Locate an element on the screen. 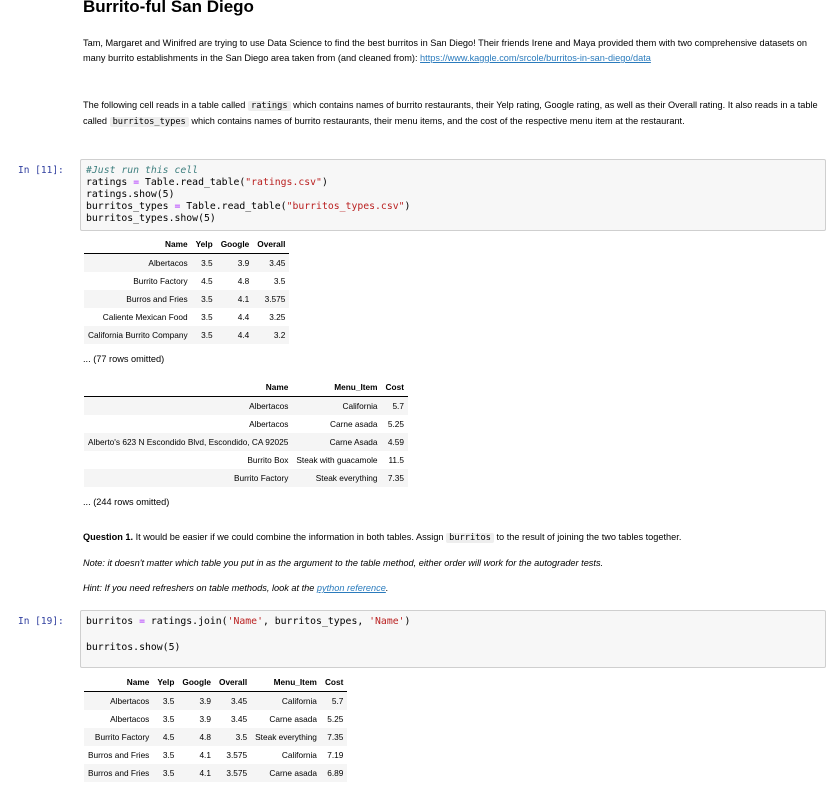  column-header: Name is located at coordinates (188, 387).